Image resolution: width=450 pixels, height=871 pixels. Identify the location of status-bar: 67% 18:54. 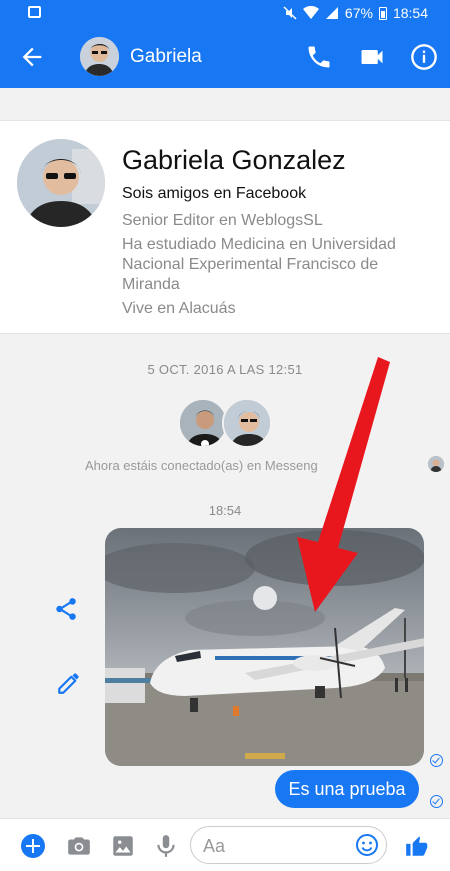
(225, 13).